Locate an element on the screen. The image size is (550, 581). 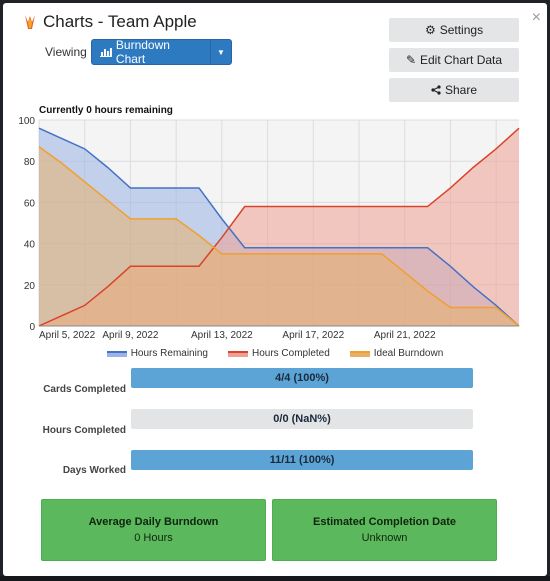
hours-completed-label: Hours Completed is located at coordinates (84, 430).